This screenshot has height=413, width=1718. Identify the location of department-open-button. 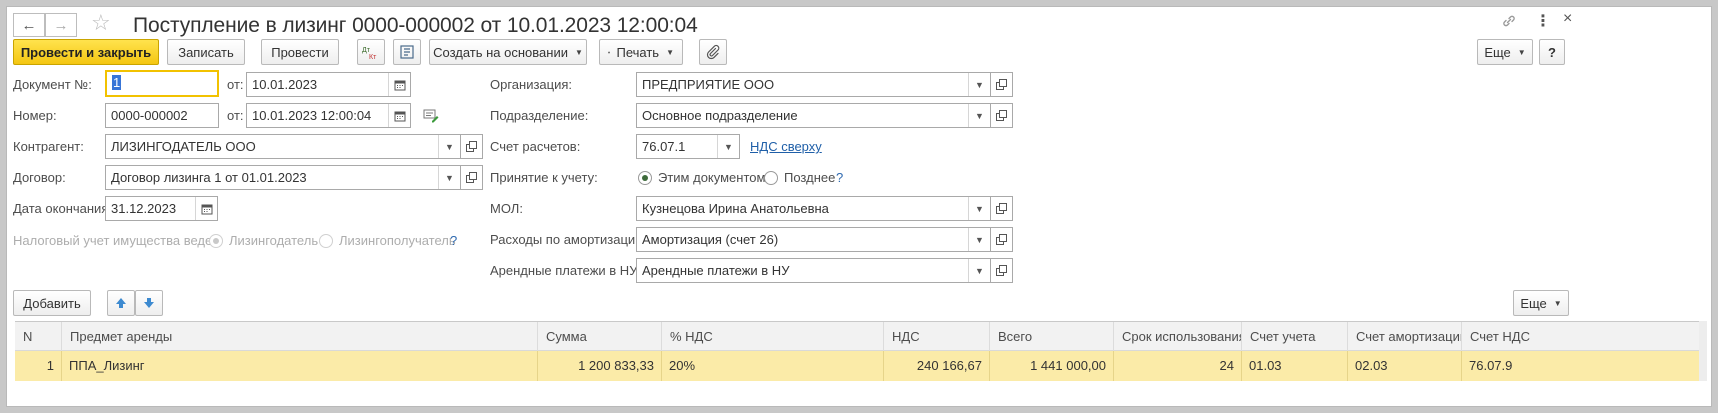
(1002, 115).